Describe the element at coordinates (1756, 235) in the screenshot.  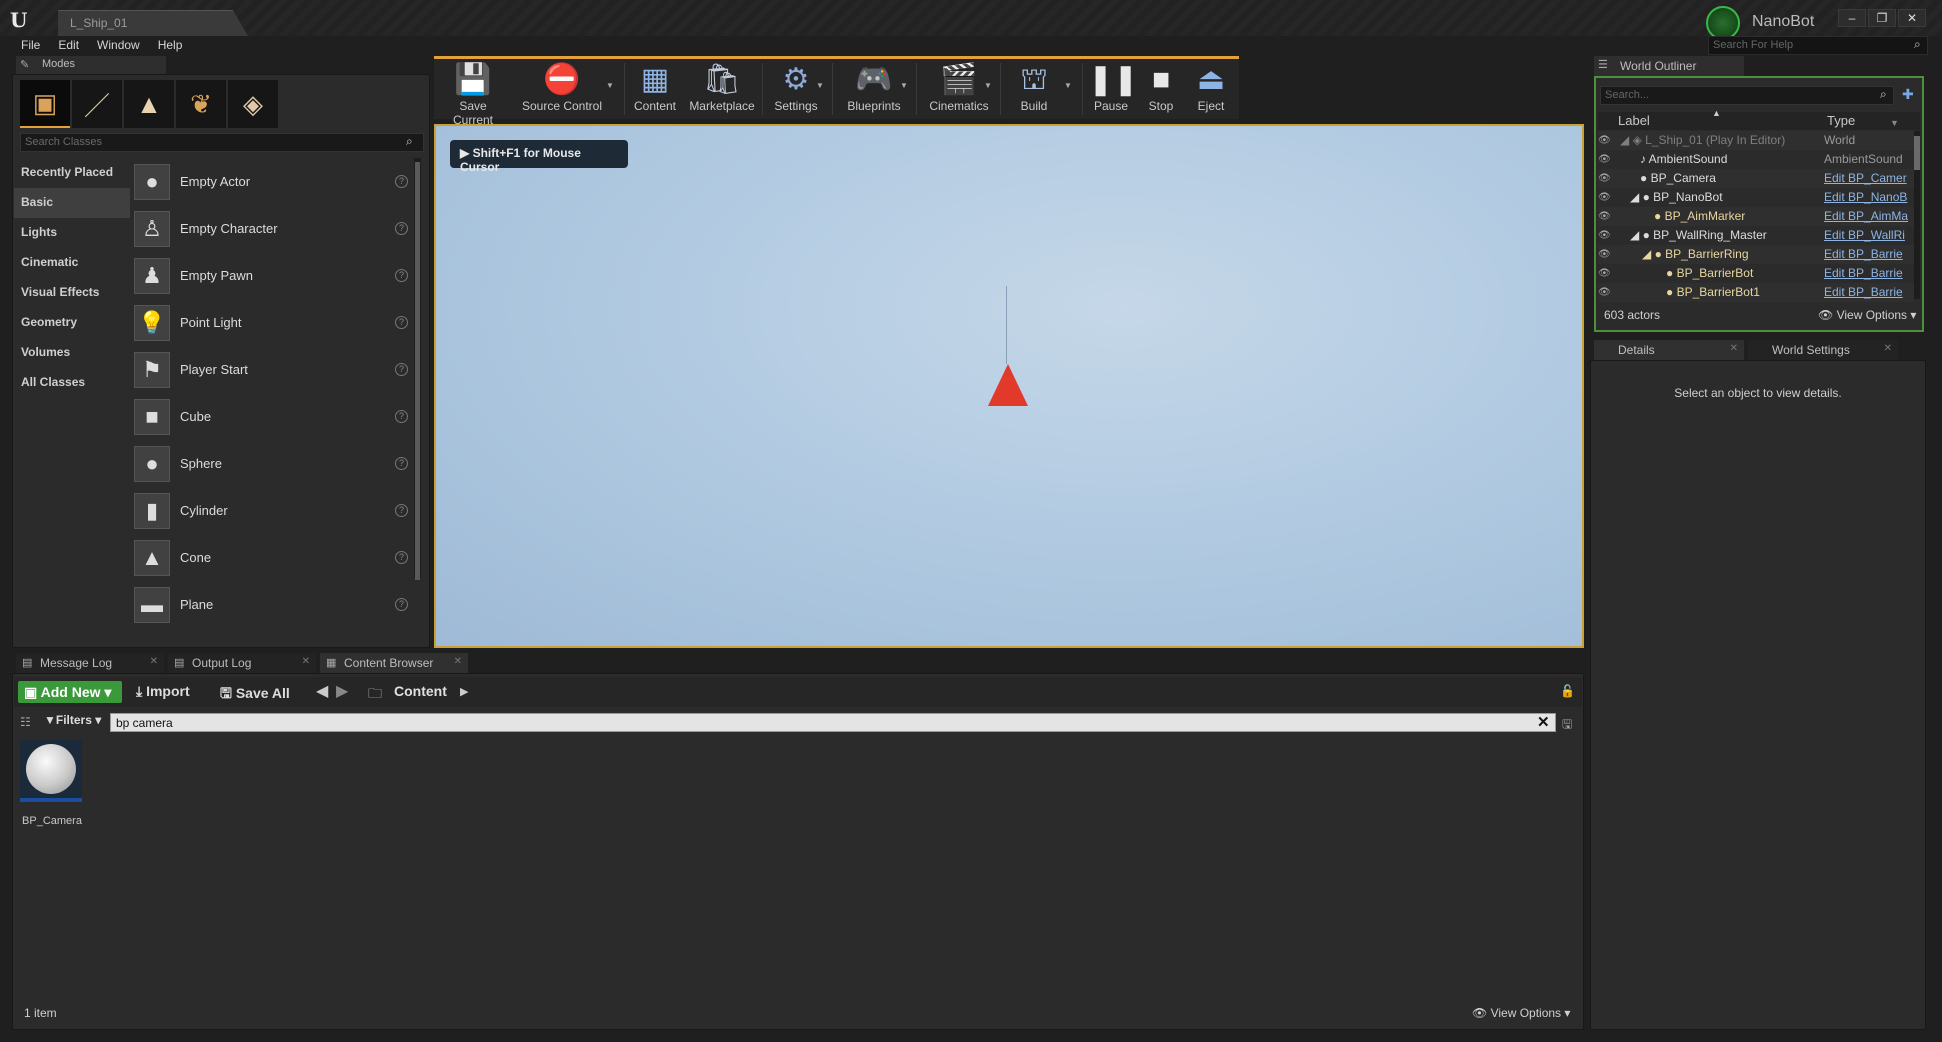
I see `outliner-row: 👁 ◢ ● BP_WallRing_Master Edit BP_WallRi` at that location.